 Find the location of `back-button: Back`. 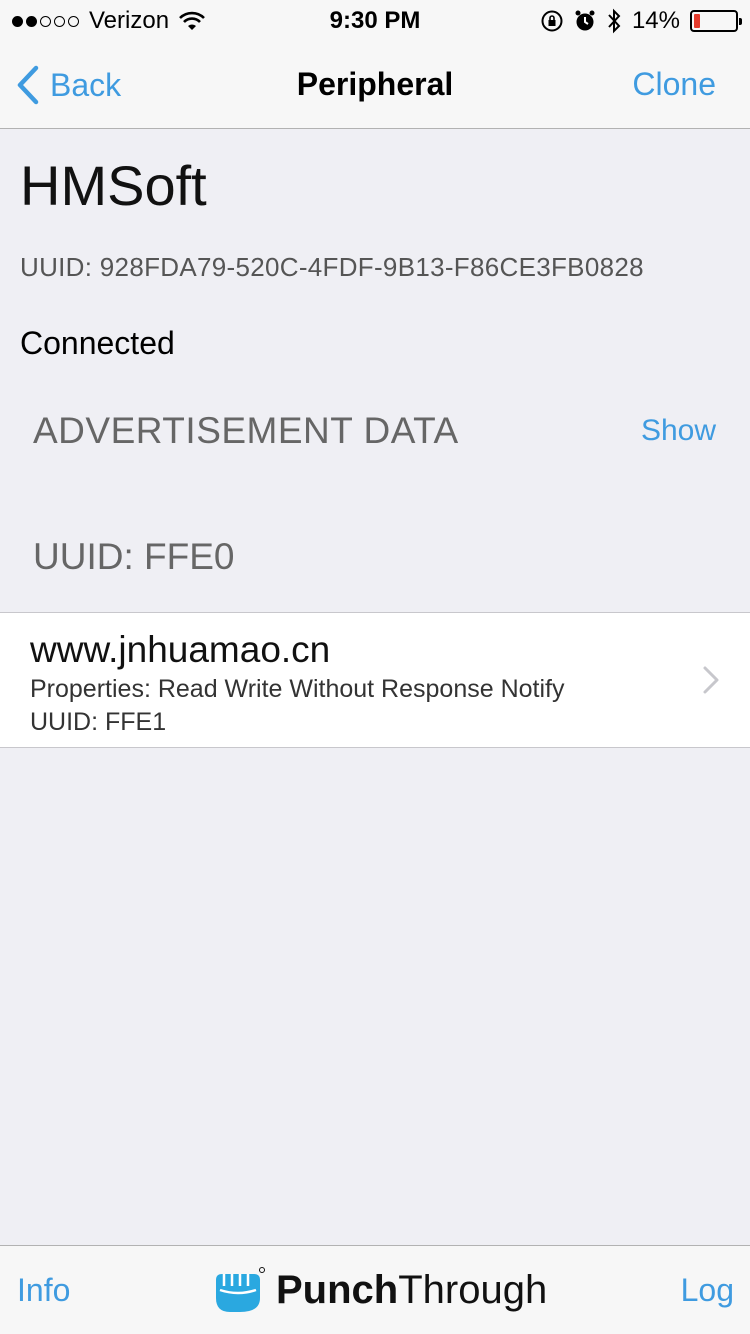

back-button: Back is located at coordinates (67, 85).